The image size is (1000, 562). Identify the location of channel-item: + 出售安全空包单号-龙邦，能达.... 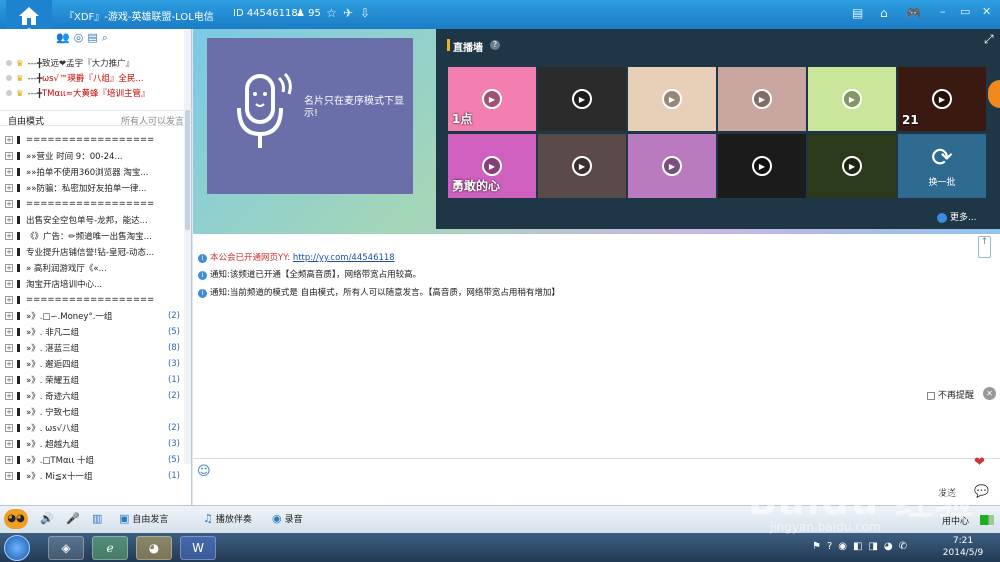
(93, 220).